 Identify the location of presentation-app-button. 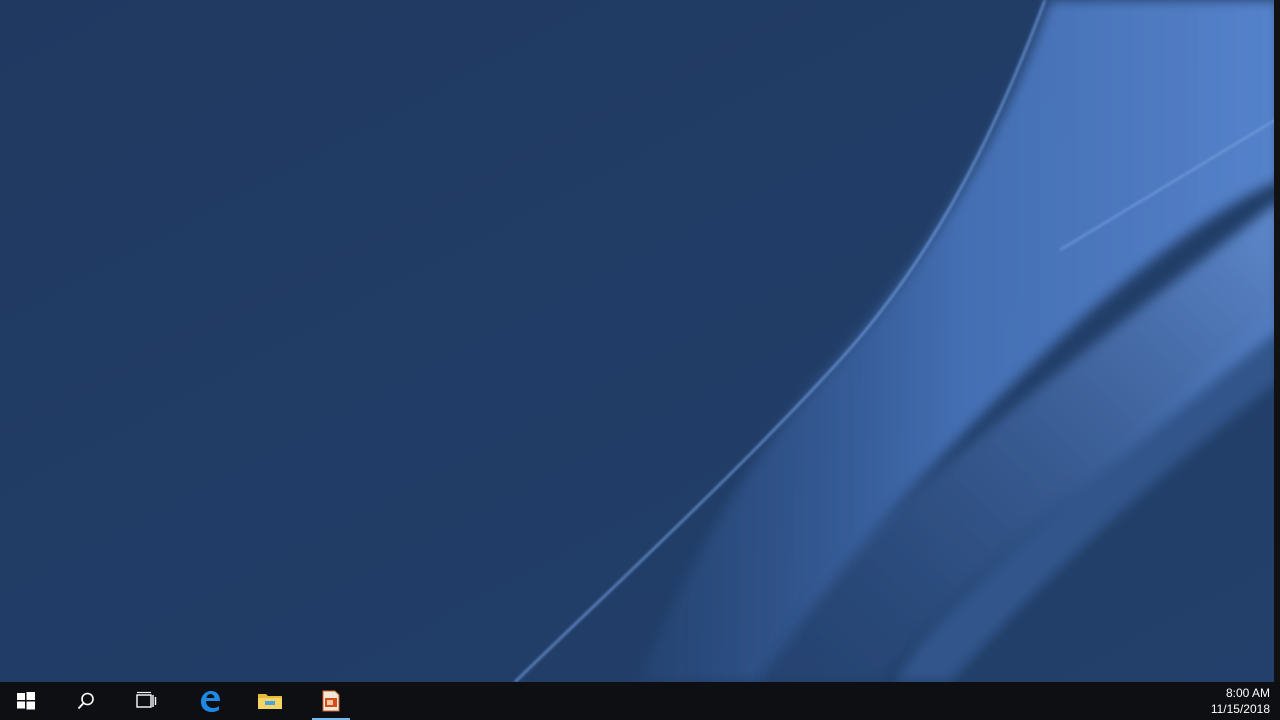
(331, 701).